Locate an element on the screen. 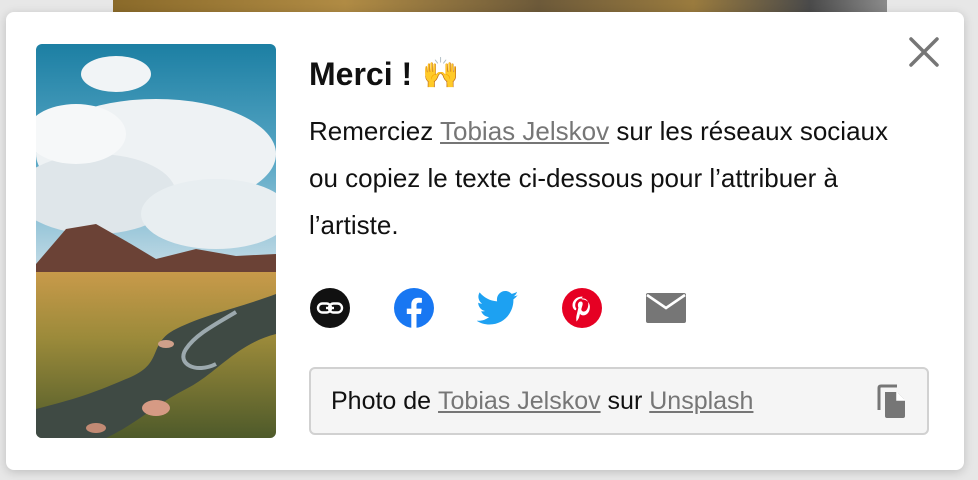 This screenshot has height=480, width=978. attribution-prefix: Photo de is located at coordinates (385, 400).